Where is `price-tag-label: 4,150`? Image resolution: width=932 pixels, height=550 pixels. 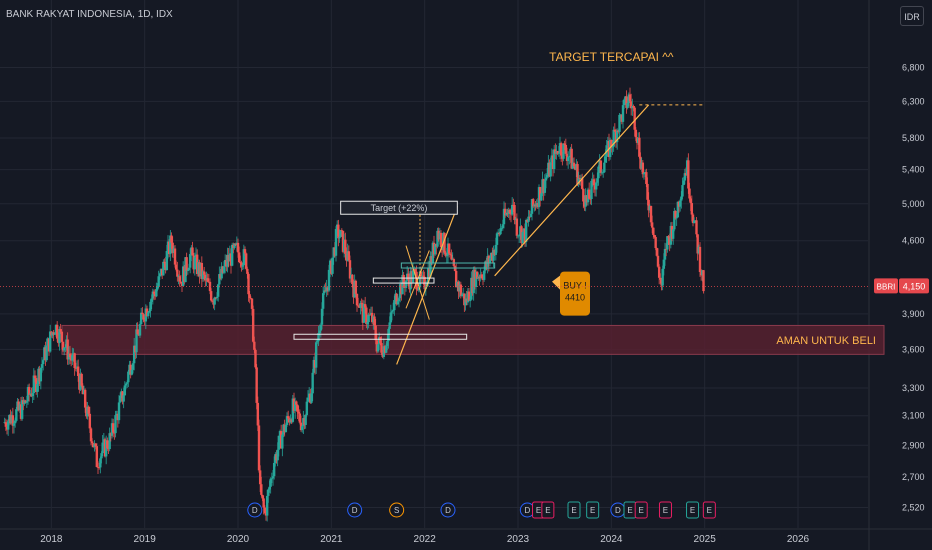 price-tag-label: 4,150 is located at coordinates (914, 286).